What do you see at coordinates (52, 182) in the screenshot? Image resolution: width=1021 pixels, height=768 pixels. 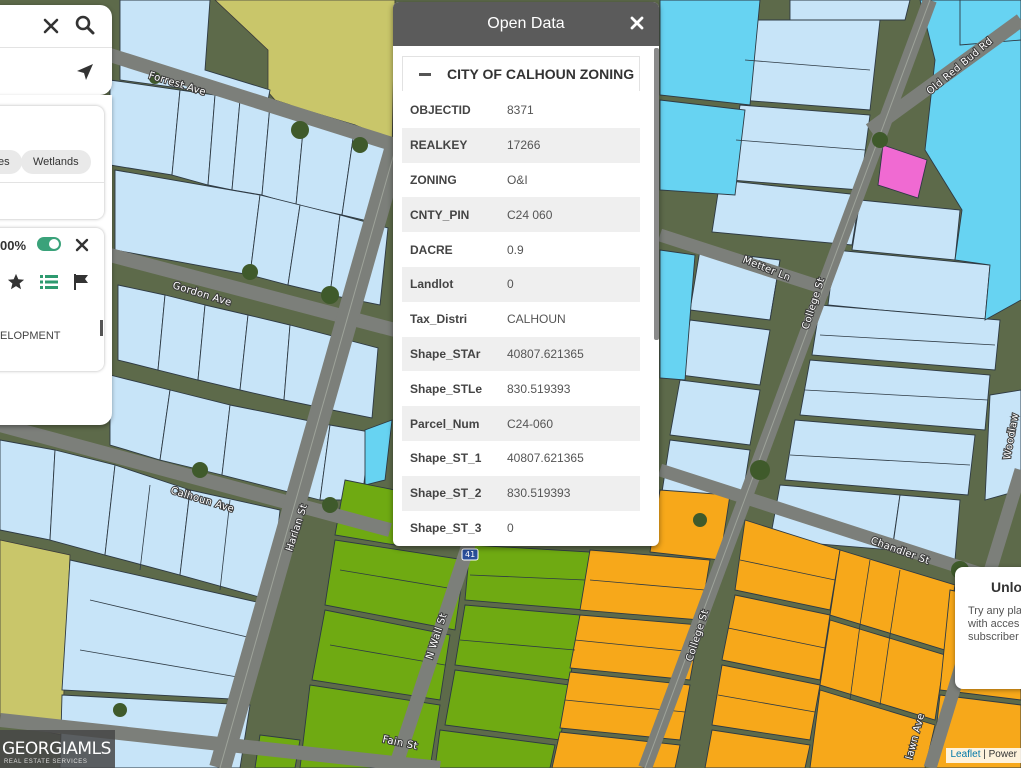 I see `card-divider` at bounding box center [52, 182].